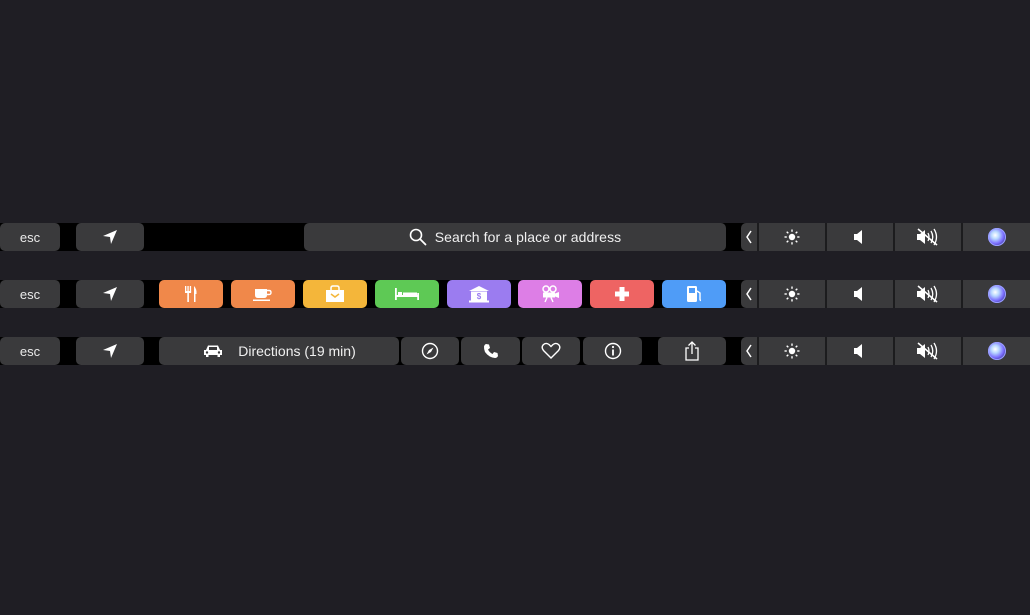  I want to click on fork-knife-icon, so click(191, 294).